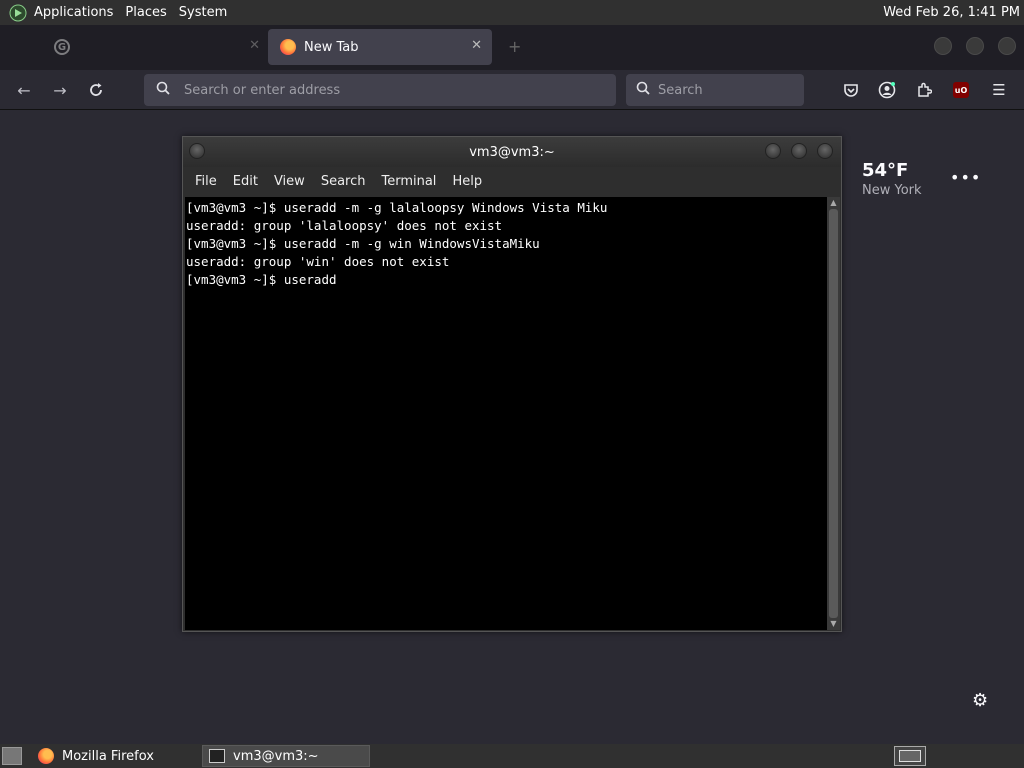  I want to click on search-bar: Search, so click(715, 90).